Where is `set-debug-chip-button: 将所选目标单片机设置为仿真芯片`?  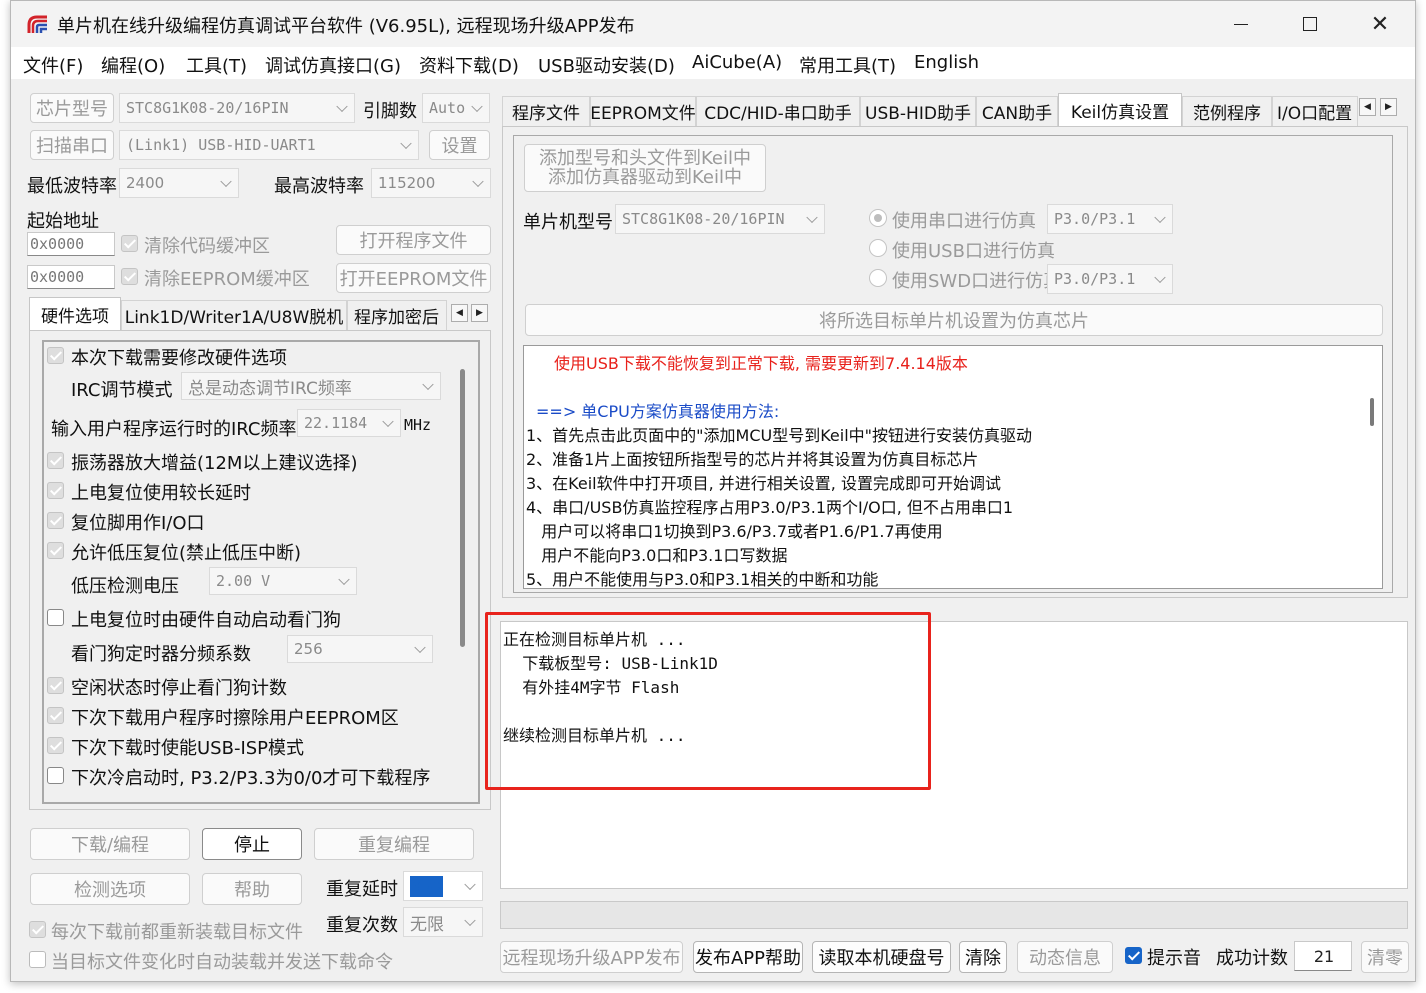 set-debug-chip-button: 将所选目标单片机设置为仿真芯片 is located at coordinates (954, 320).